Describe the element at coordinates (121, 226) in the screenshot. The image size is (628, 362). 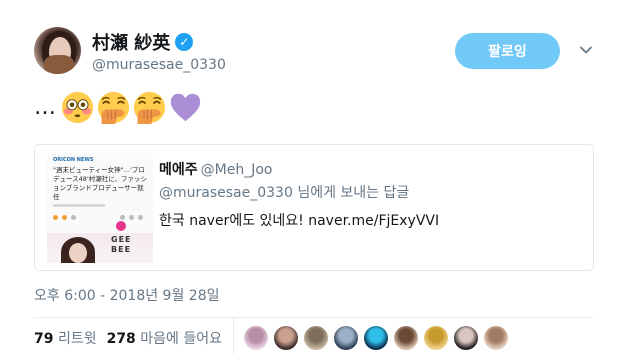
I see `thumbnail-badge-icon` at that location.